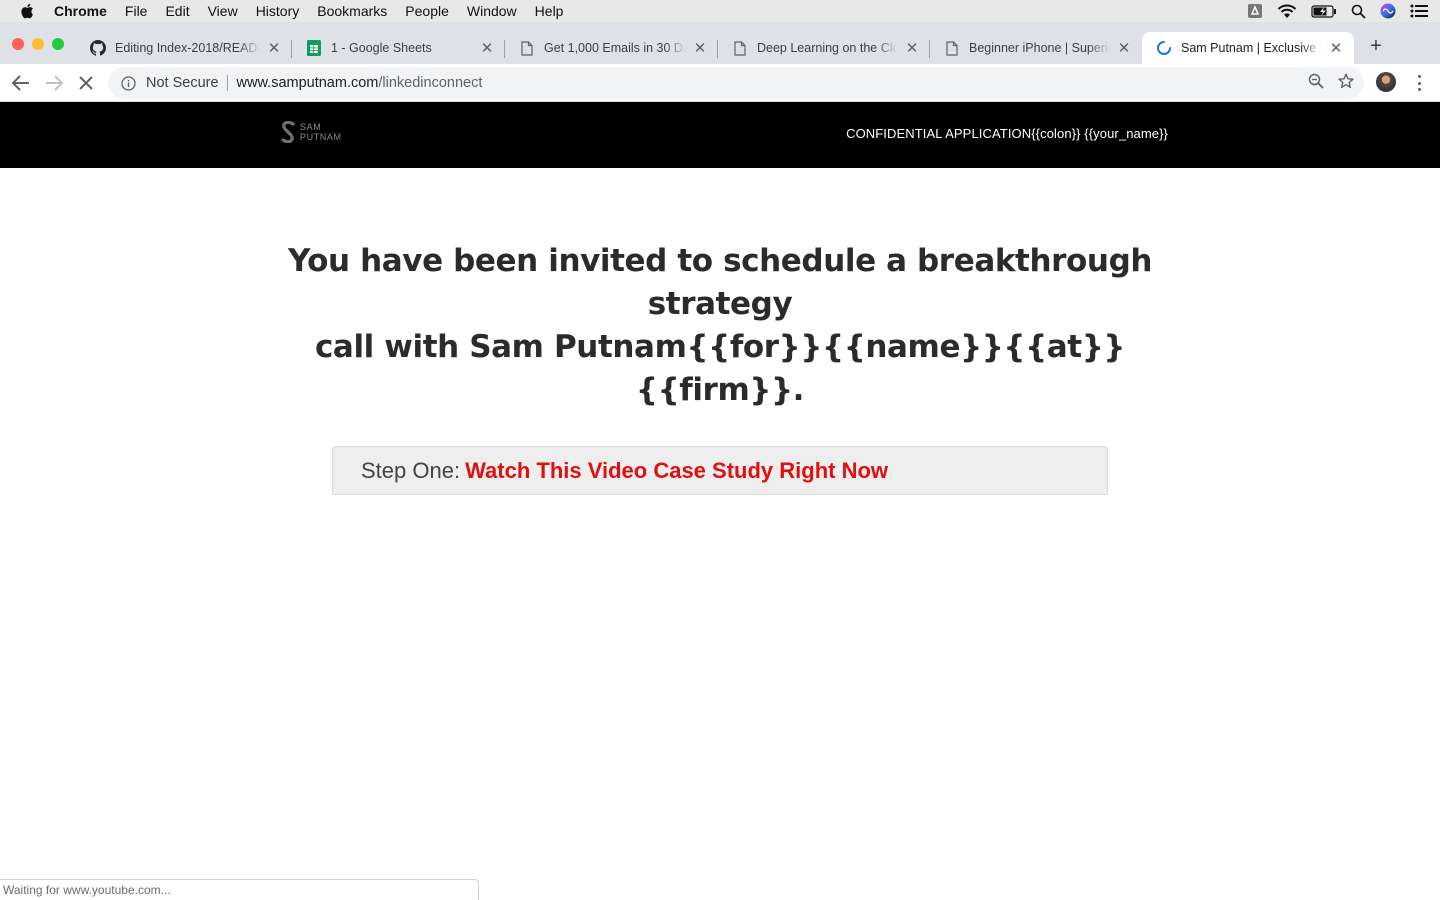  Describe the element at coordinates (549, 11) in the screenshot. I see `menu-help: Help` at that location.